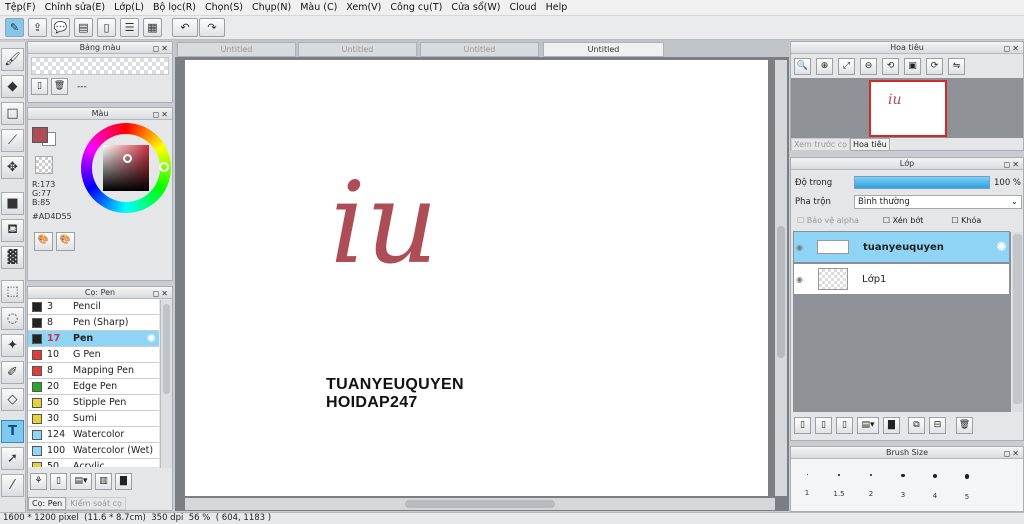  What do you see at coordinates (937, 425) in the screenshot?
I see `merge-layer-button: ⊟` at bounding box center [937, 425].